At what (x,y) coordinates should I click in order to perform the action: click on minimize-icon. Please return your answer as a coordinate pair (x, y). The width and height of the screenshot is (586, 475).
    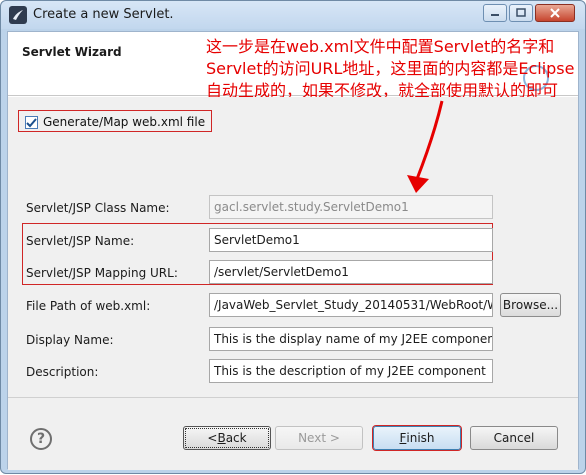
    Looking at the image, I should click on (495, 15).